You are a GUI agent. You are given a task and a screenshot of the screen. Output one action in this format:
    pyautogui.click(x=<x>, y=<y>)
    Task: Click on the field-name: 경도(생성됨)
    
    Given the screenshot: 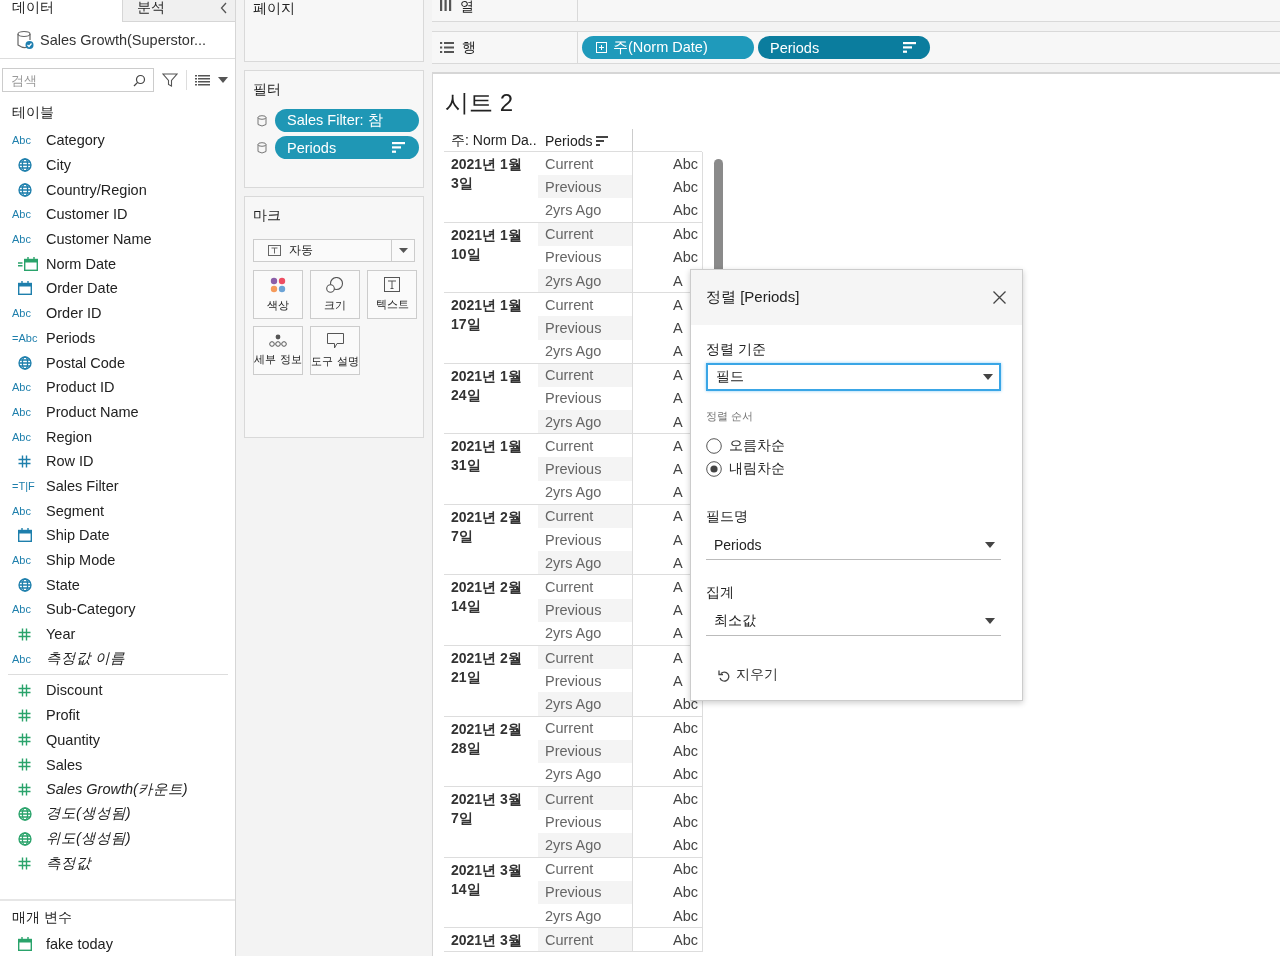 What is the action you would take?
    pyautogui.click(x=88, y=814)
    